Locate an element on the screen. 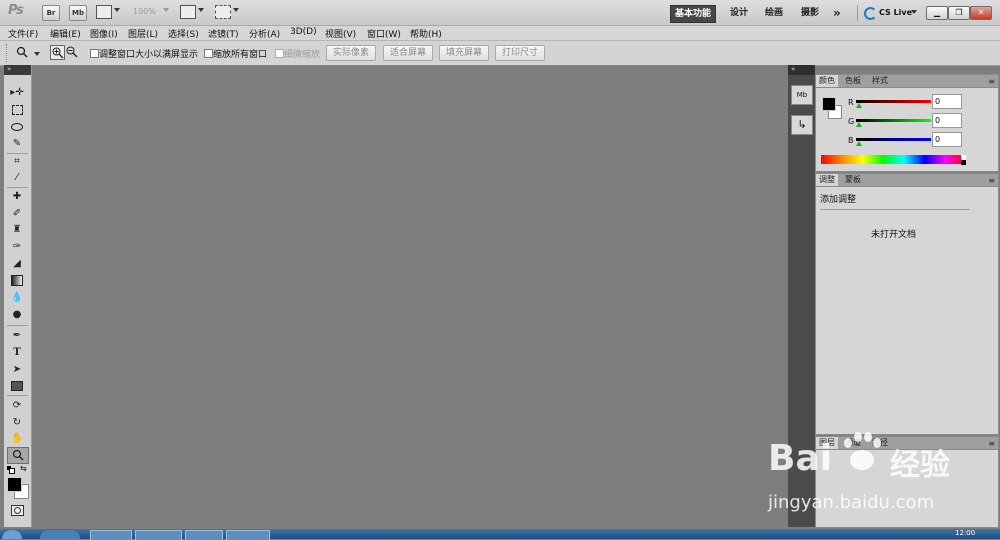  type-tool: T is located at coordinates (17, 352).